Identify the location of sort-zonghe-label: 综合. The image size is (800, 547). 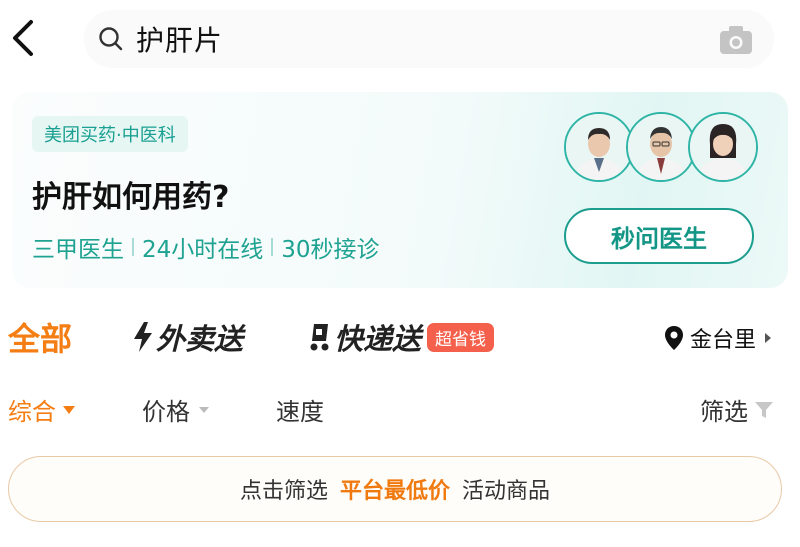
(32, 412).